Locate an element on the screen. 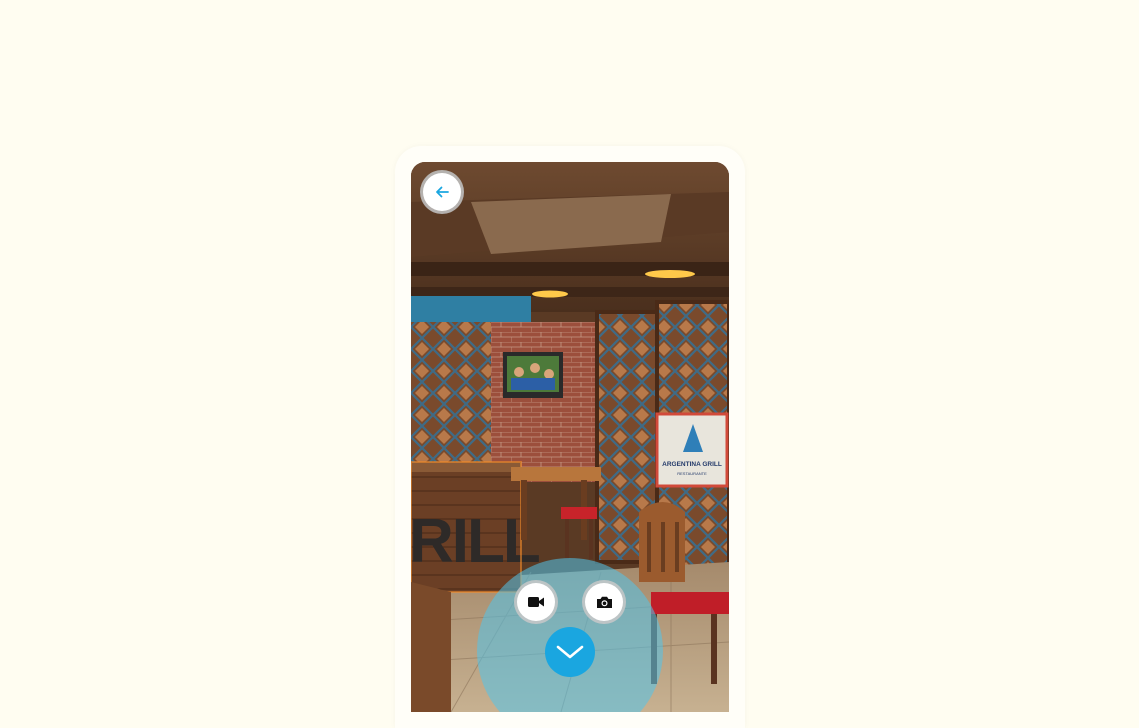  chevron-down-icon is located at coordinates (570, 652).